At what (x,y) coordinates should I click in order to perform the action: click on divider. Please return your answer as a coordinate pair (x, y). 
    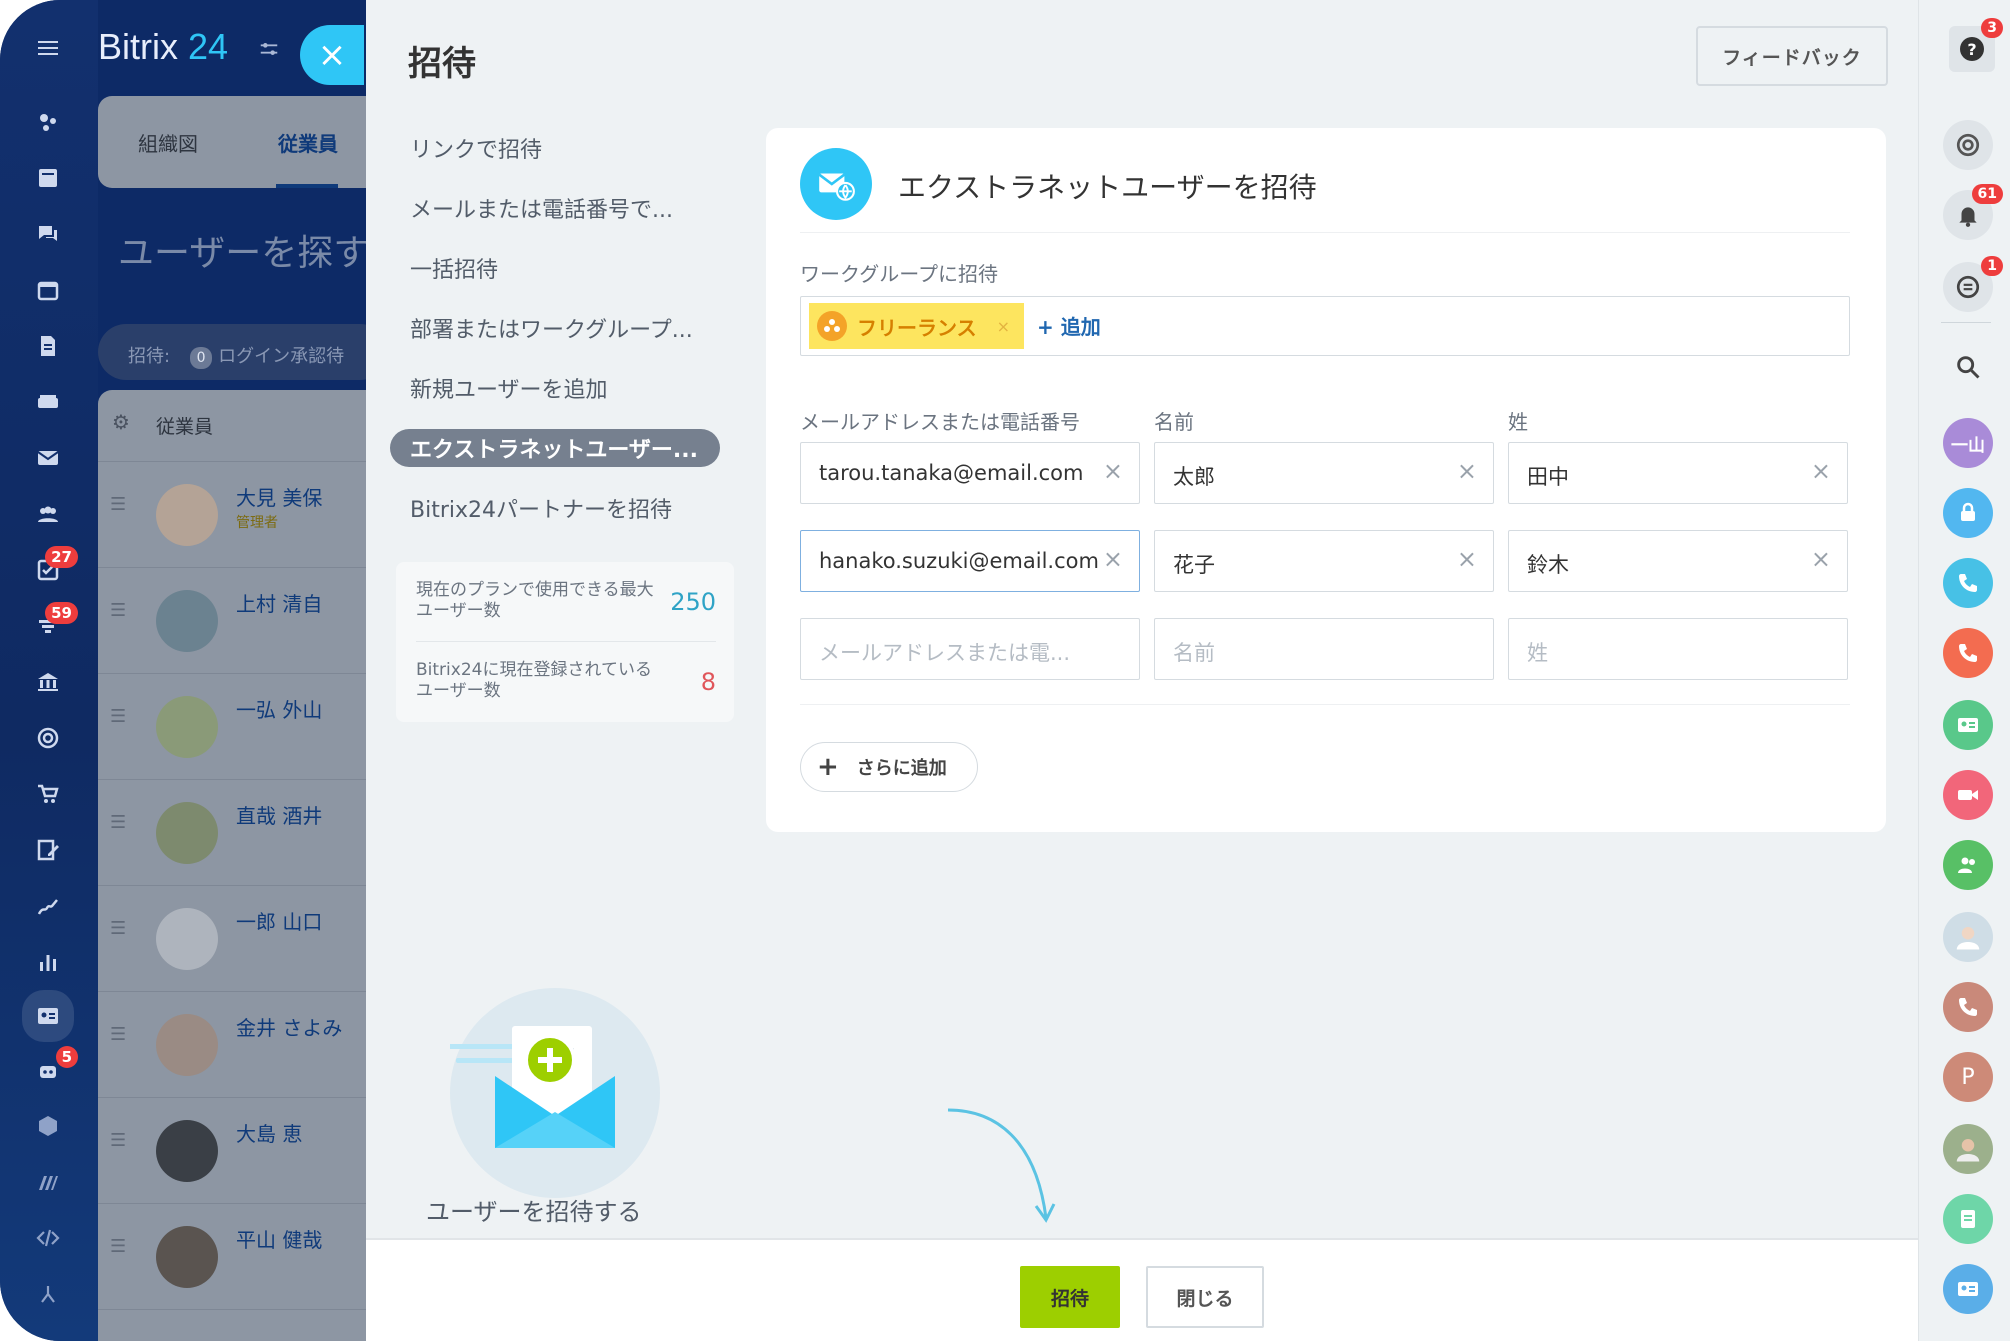
    Looking at the image, I should click on (1325, 232).